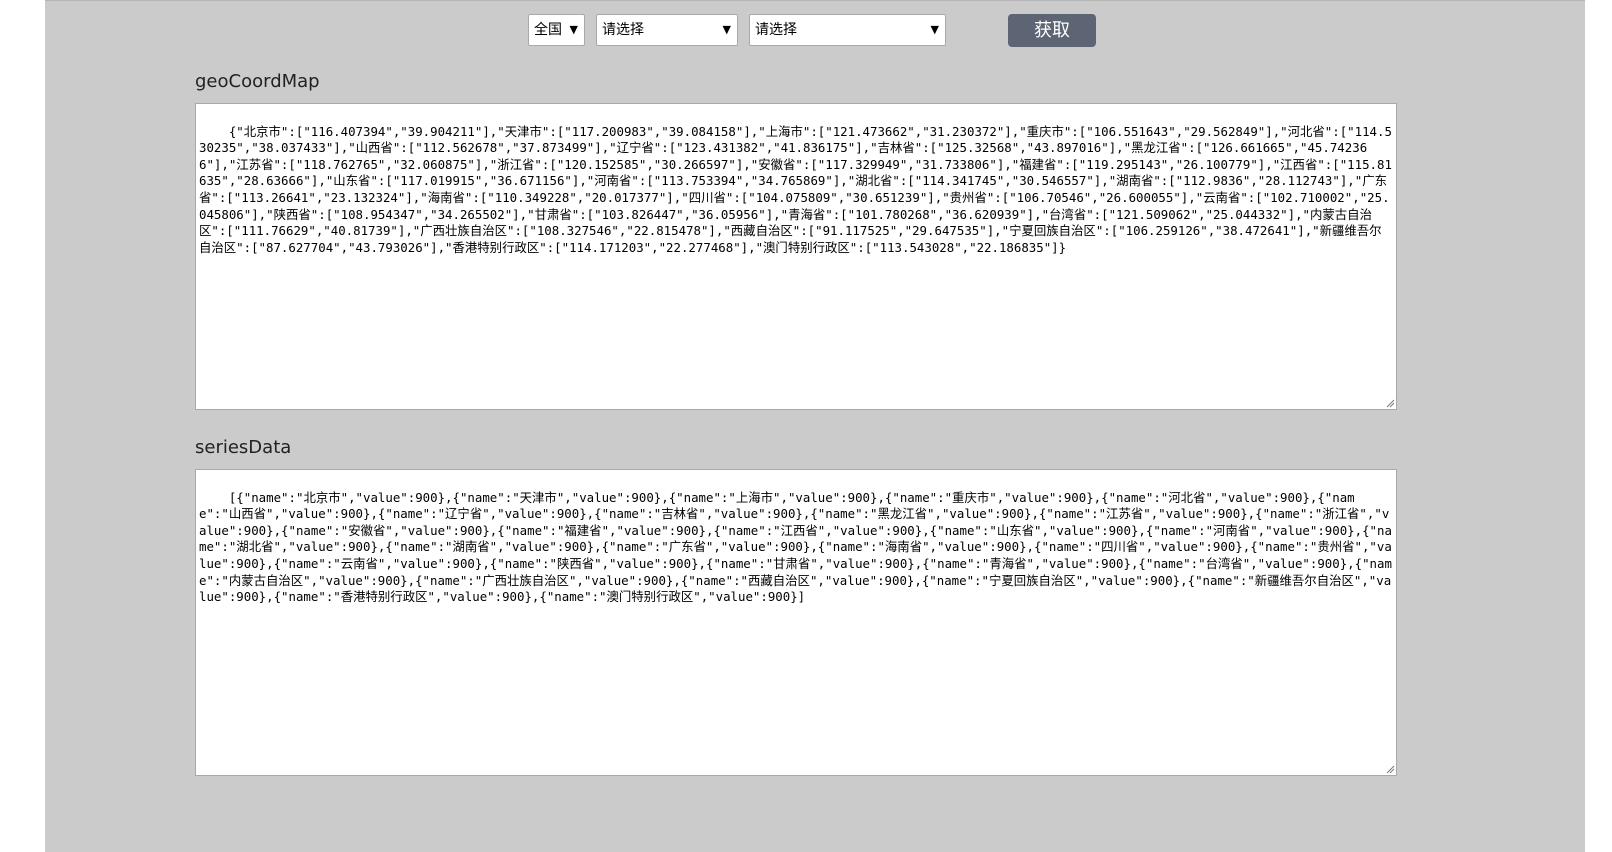 The image size is (1612, 852). Describe the element at coordinates (243, 447) in the screenshot. I see `series-data-label: seriesData` at that location.